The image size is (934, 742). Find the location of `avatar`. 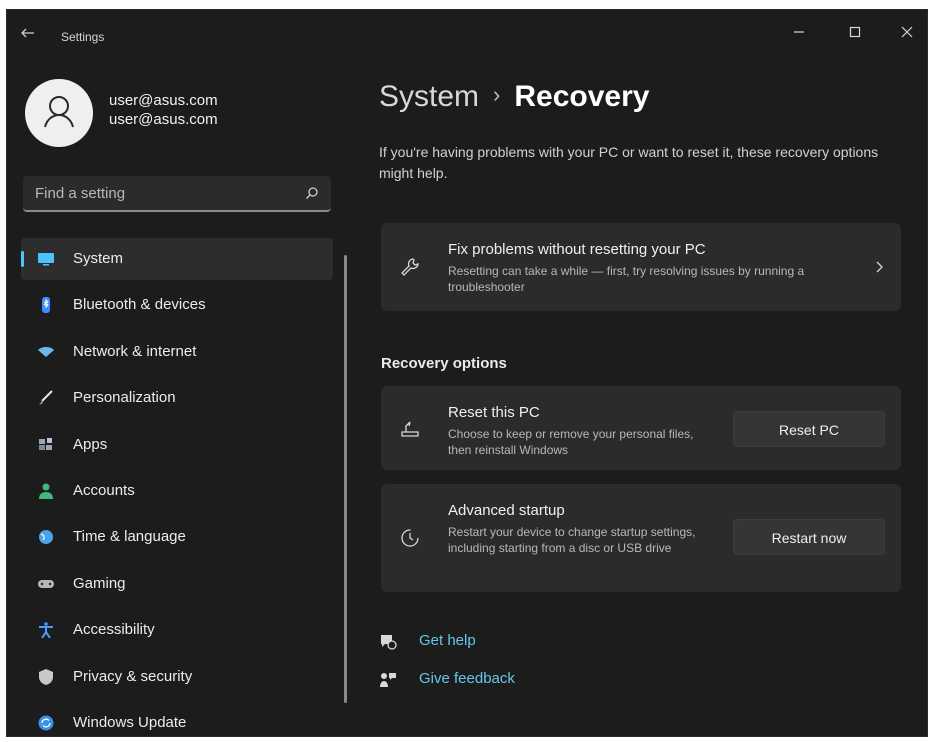

avatar is located at coordinates (59, 113).